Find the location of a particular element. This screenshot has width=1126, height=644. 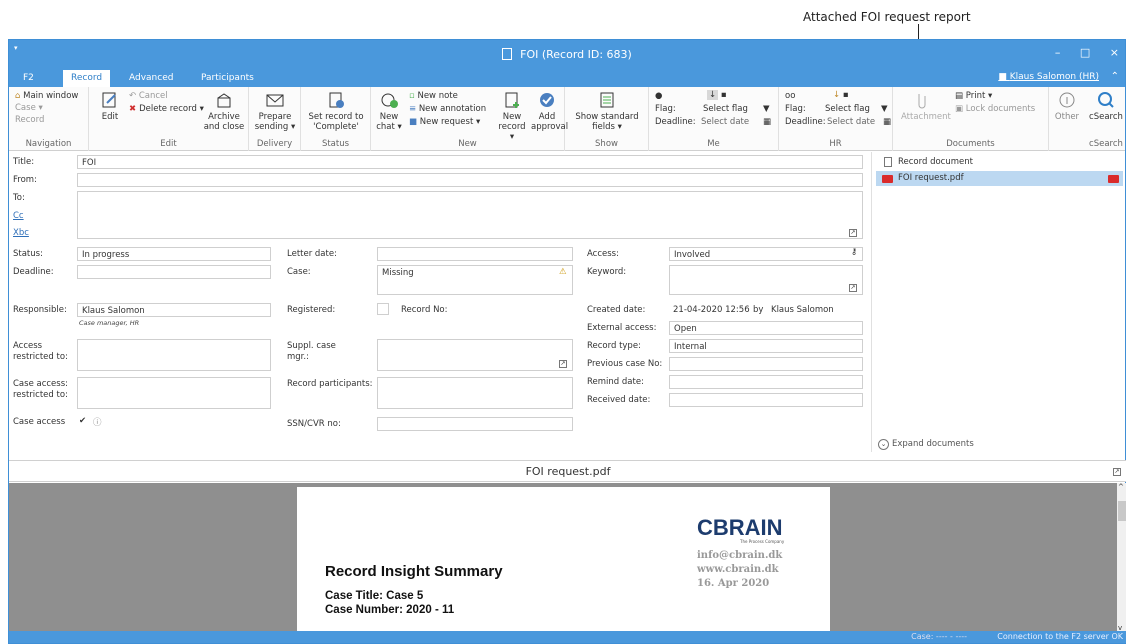

external-access-field: Open is located at coordinates (766, 328).